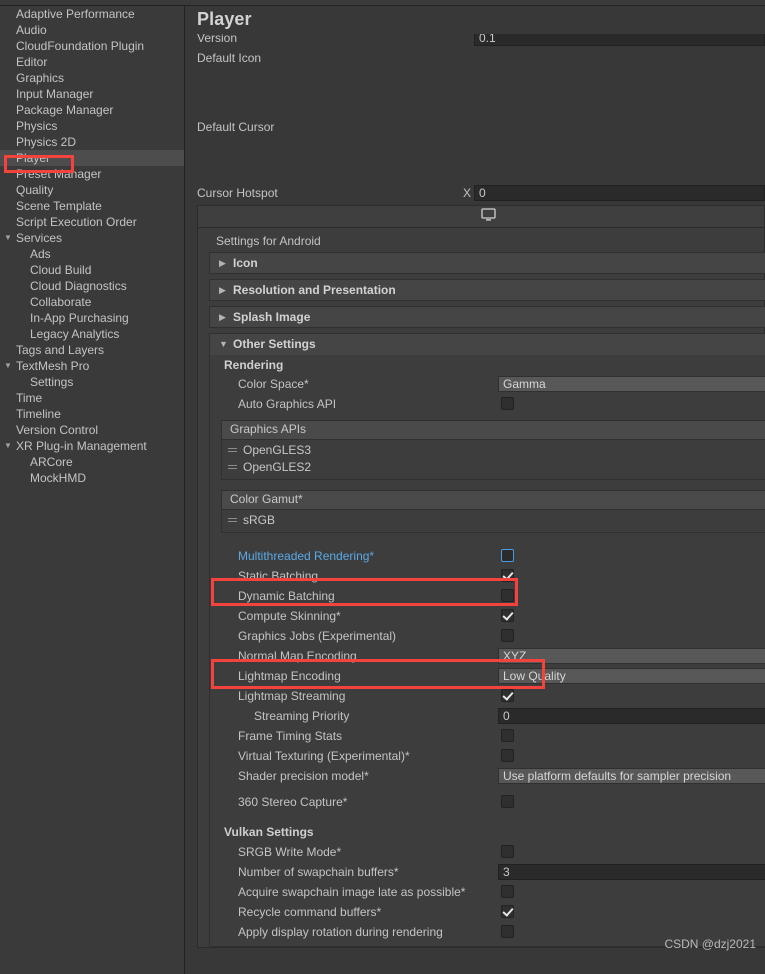 The height and width of the screenshot is (974, 765). What do you see at coordinates (92, 478) in the screenshot?
I see `sidebar-item-mockhmd: MockHMD` at bounding box center [92, 478].